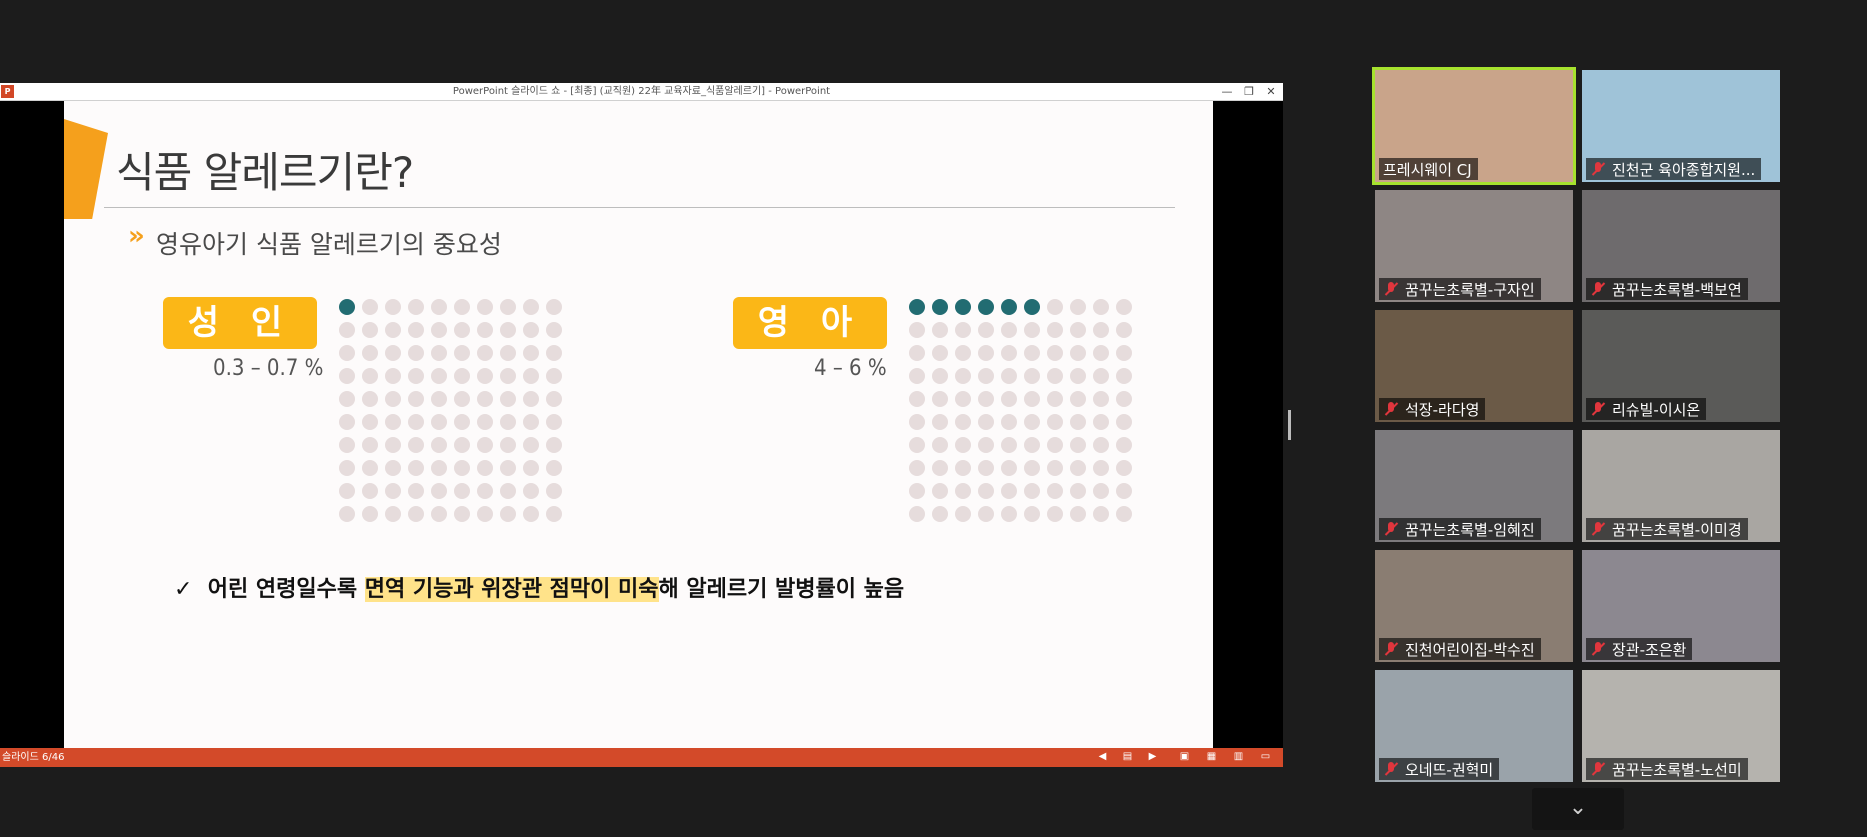 The height and width of the screenshot is (837, 1867). I want to click on slideshow-icon: ▭, so click(1265, 757).